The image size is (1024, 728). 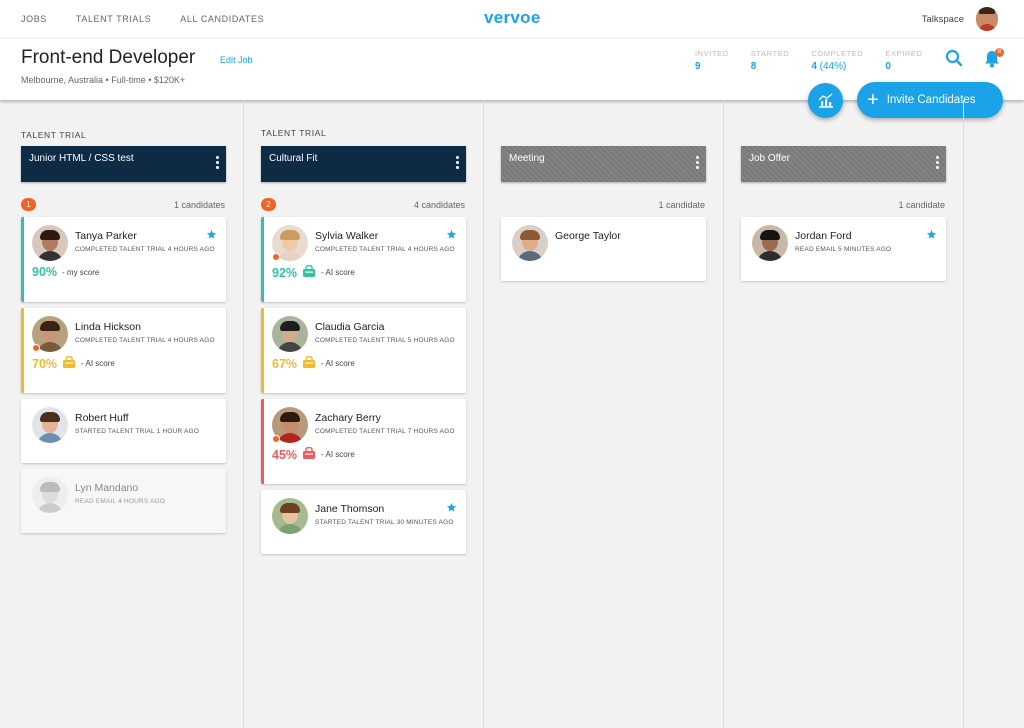 I want to click on stage-badge: 1, so click(x=28, y=204).